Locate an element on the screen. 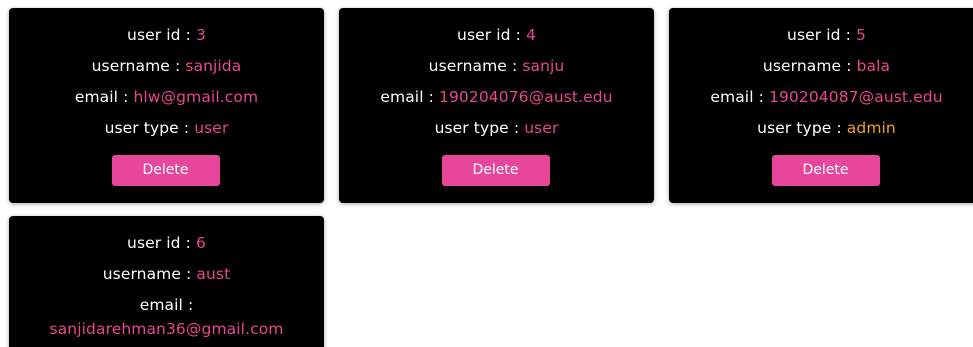 The height and width of the screenshot is (347, 973). user-type-value: admin is located at coordinates (871, 128).